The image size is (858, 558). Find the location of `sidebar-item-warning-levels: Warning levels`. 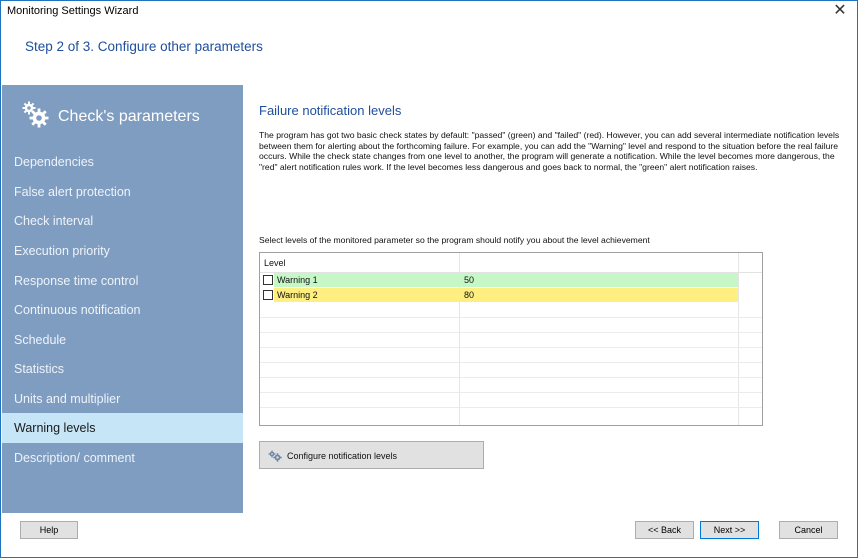

sidebar-item-warning-levels: Warning levels is located at coordinates (122, 428).